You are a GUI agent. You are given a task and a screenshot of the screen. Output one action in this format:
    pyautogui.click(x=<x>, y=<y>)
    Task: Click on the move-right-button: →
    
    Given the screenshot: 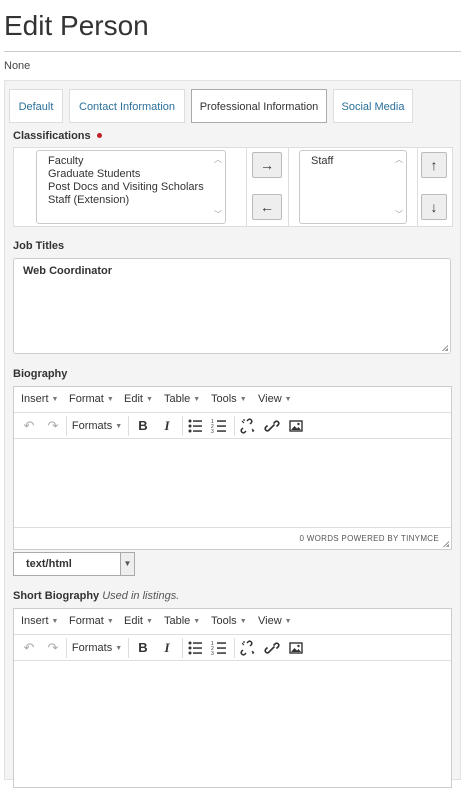 What is the action you would take?
    pyautogui.click(x=267, y=165)
    